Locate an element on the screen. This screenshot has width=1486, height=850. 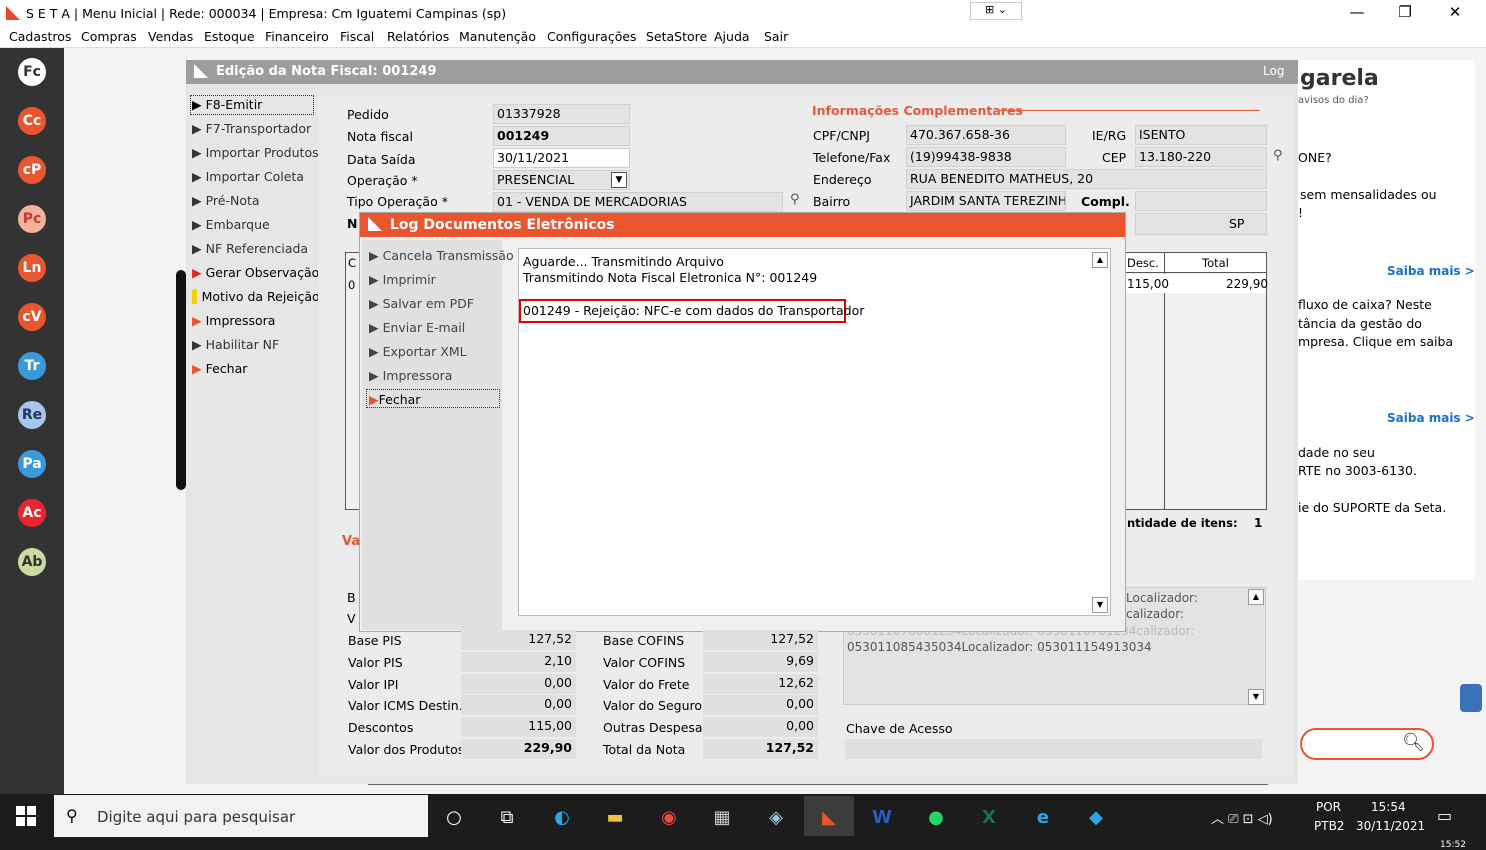
modal-nav-salvar-pdf: ▶ Salvar em PDF is located at coordinates (421, 303).